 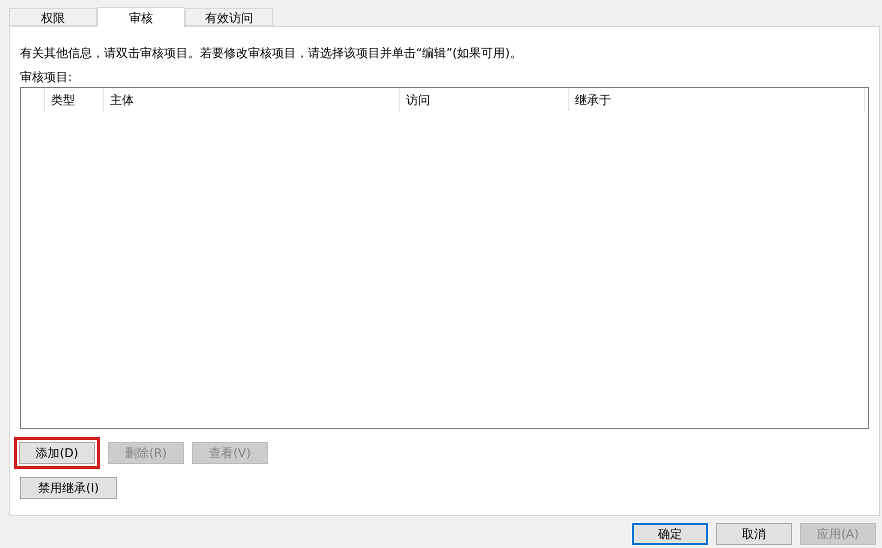 What do you see at coordinates (229, 17) in the screenshot?
I see `tab: 有效访问` at bounding box center [229, 17].